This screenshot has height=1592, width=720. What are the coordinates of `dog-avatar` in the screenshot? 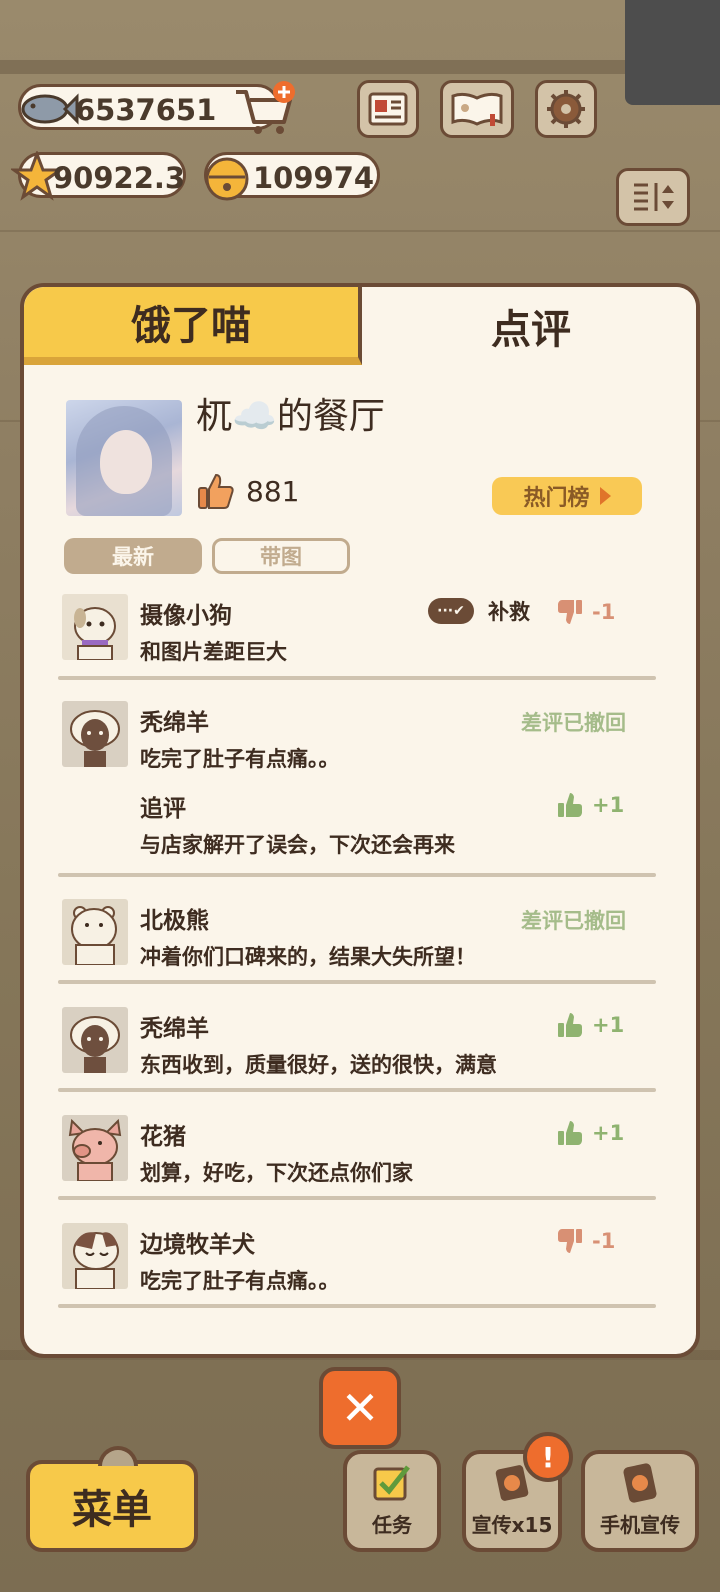 It's located at (95, 627).